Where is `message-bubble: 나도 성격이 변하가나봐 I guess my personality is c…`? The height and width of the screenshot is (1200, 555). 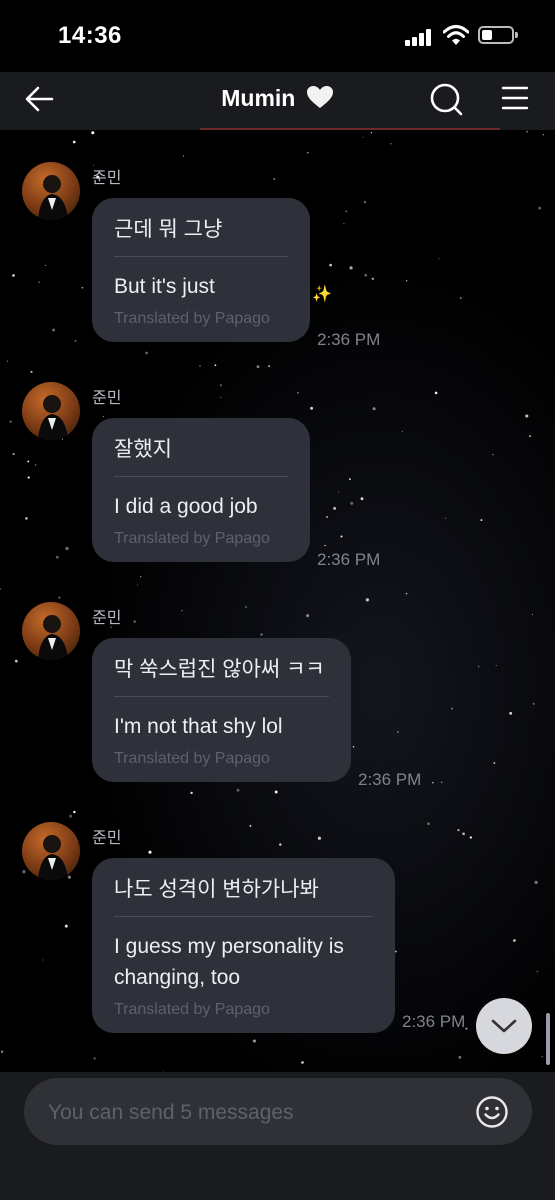
message-bubble: 나도 성격이 변하가나봐 I guess my personality is c… is located at coordinates (243, 945).